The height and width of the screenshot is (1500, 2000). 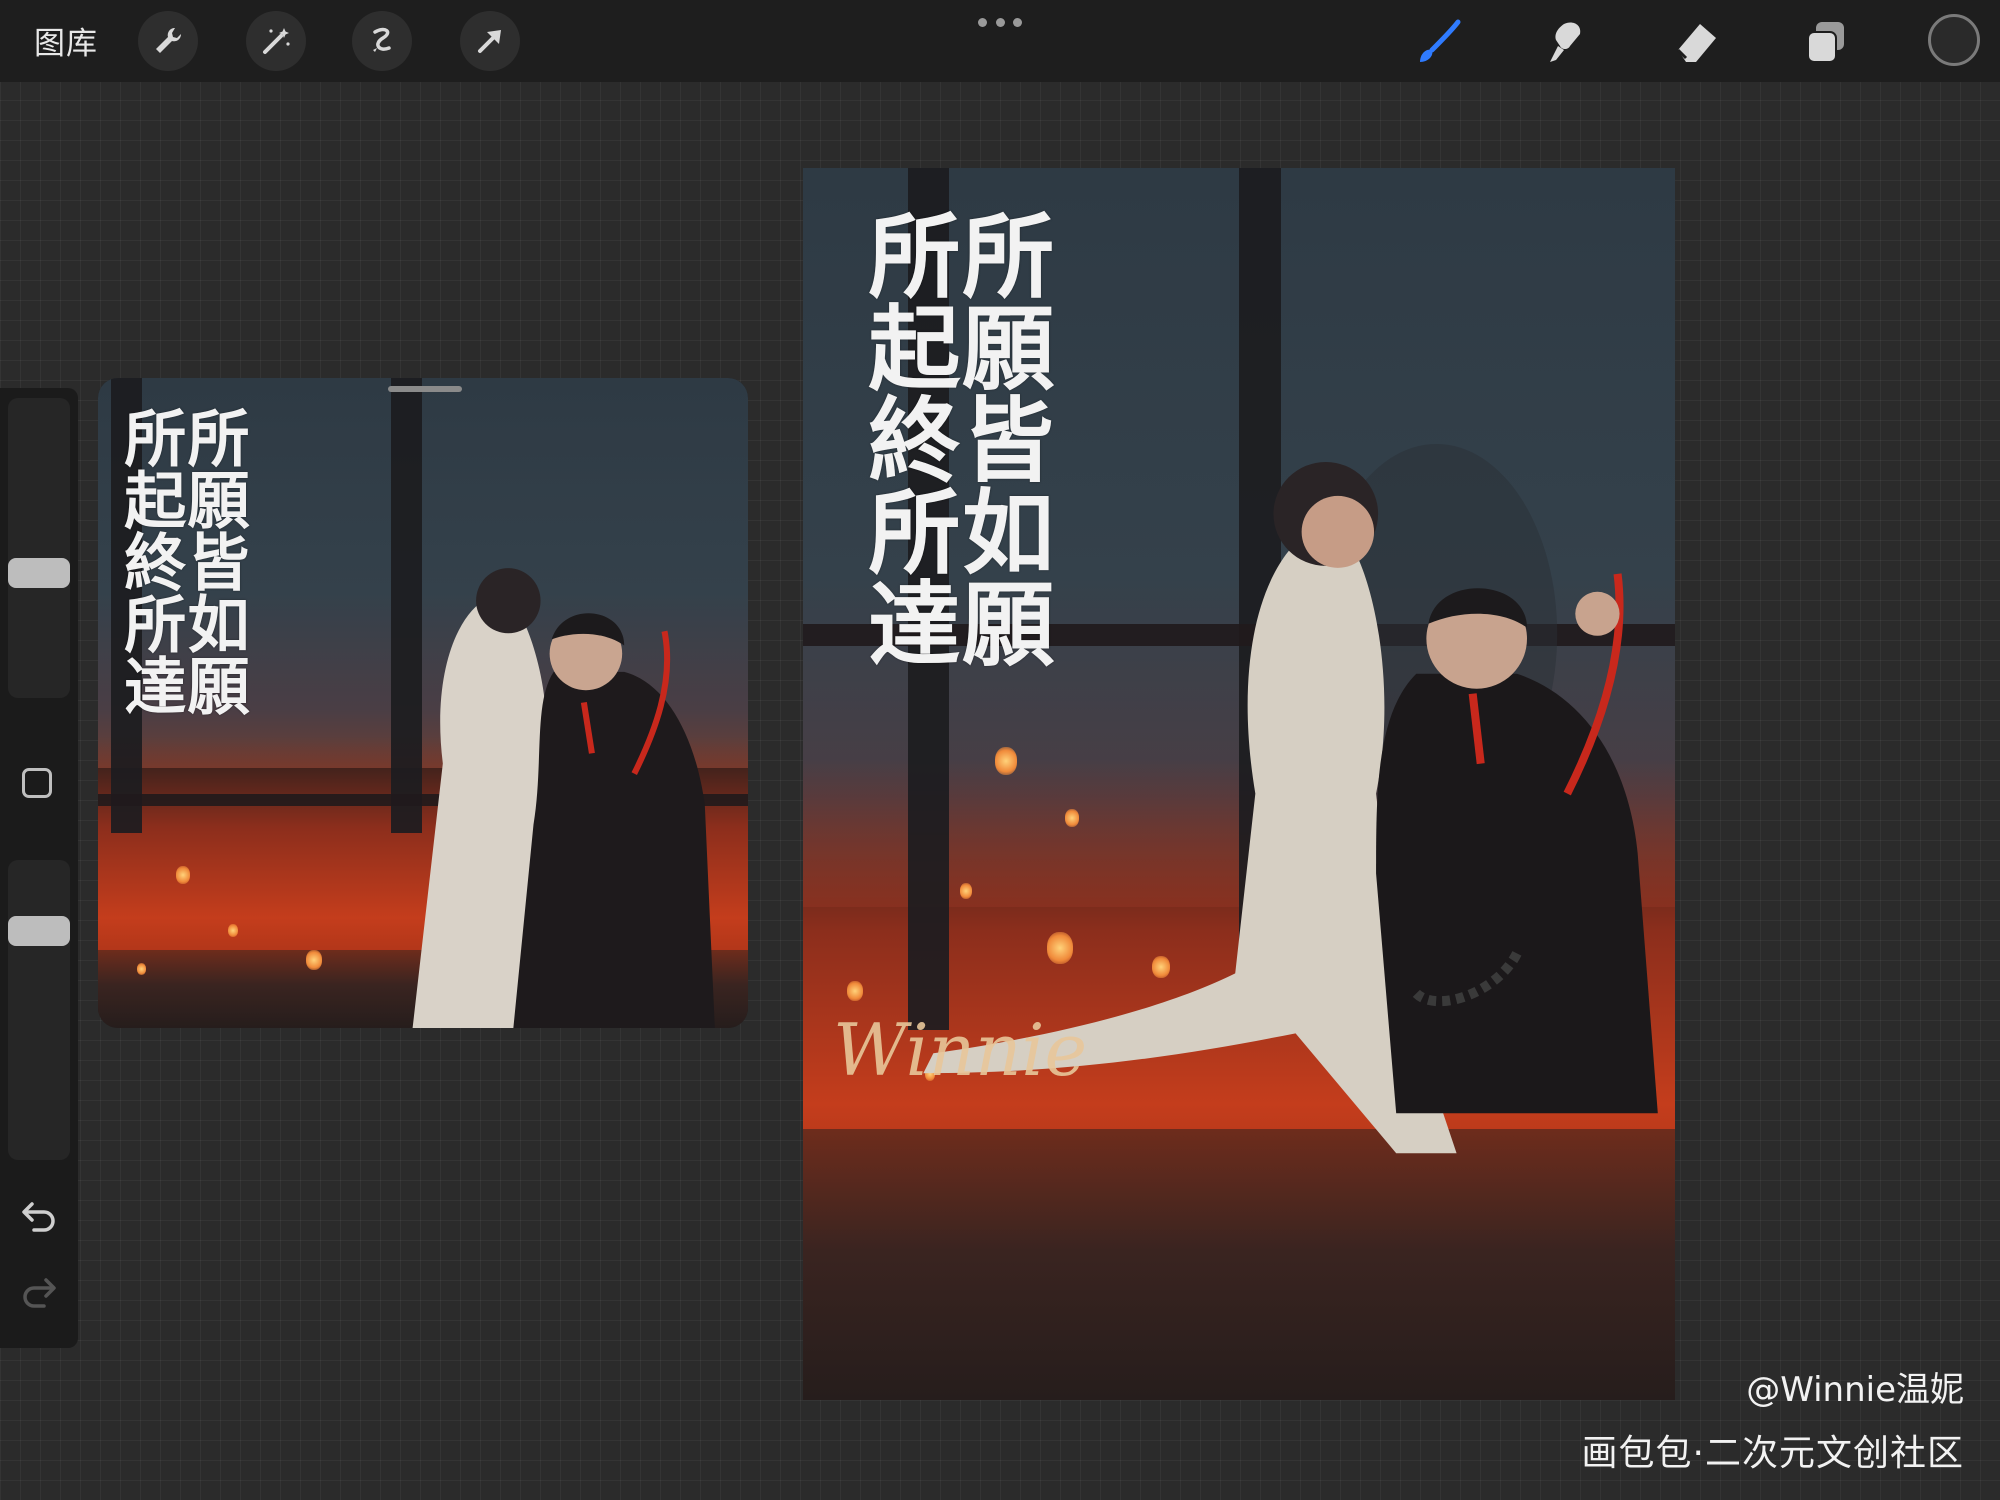 I want to click on eraser-button, so click(x=1696, y=42).